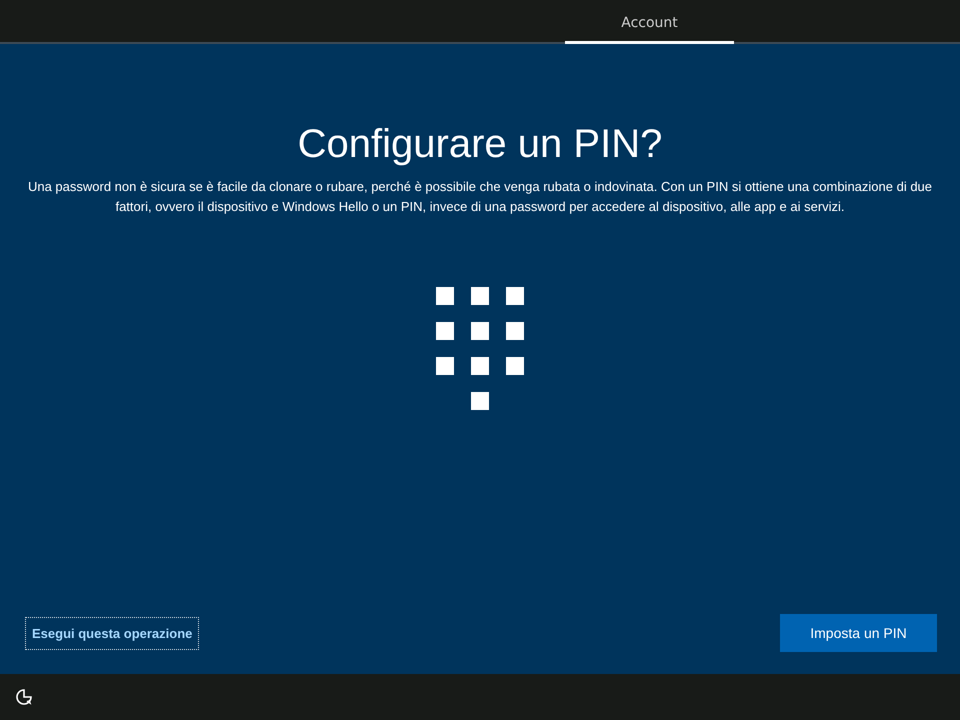 The image size is (960, 720). I want to click on keypad-icon, so click(480, 349).